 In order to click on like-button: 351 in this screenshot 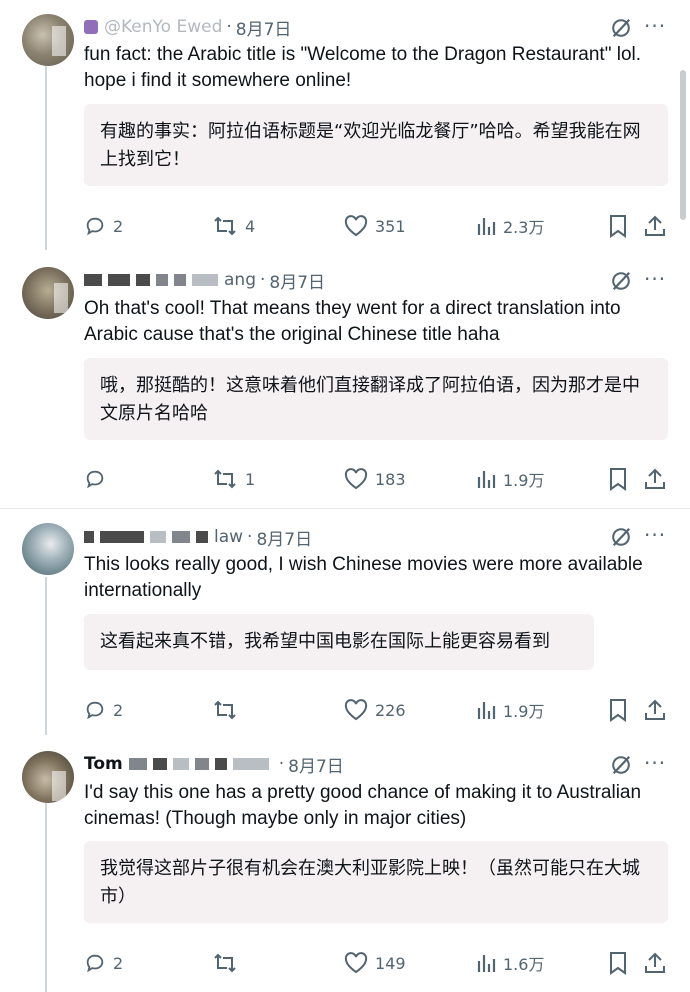, I will do `click(375, 226)`.